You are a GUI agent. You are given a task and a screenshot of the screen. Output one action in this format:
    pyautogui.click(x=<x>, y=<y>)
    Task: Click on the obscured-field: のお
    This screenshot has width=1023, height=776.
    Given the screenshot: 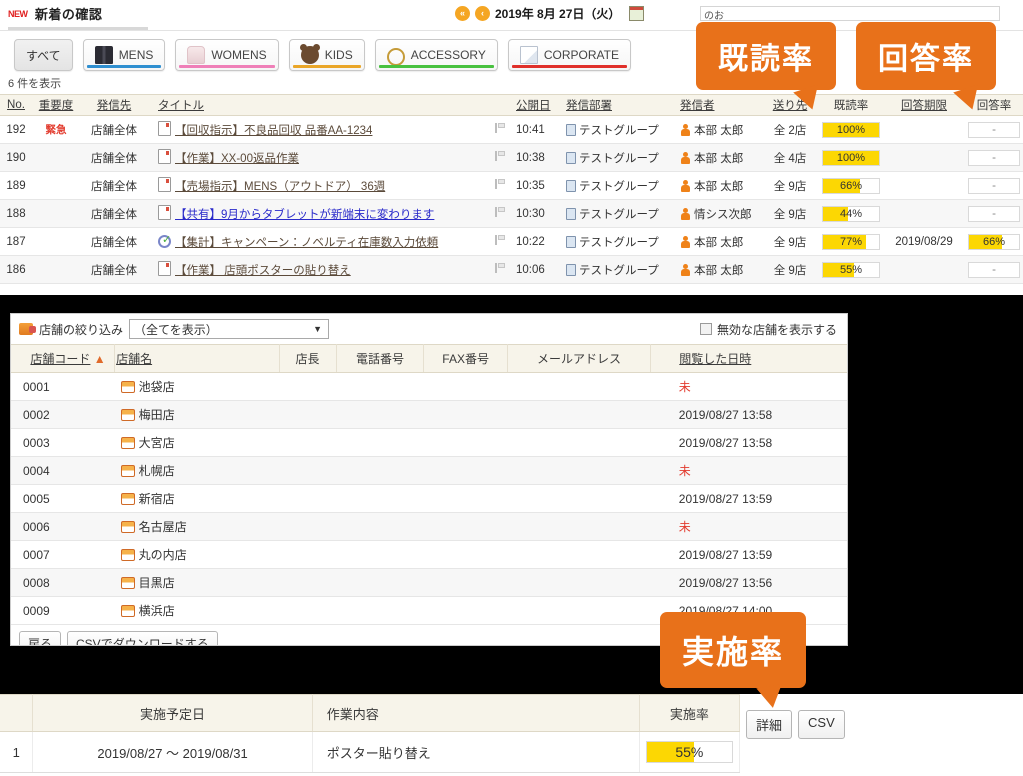 What is the action you would take?
    pyautogui.click(x=850, y=13)
    